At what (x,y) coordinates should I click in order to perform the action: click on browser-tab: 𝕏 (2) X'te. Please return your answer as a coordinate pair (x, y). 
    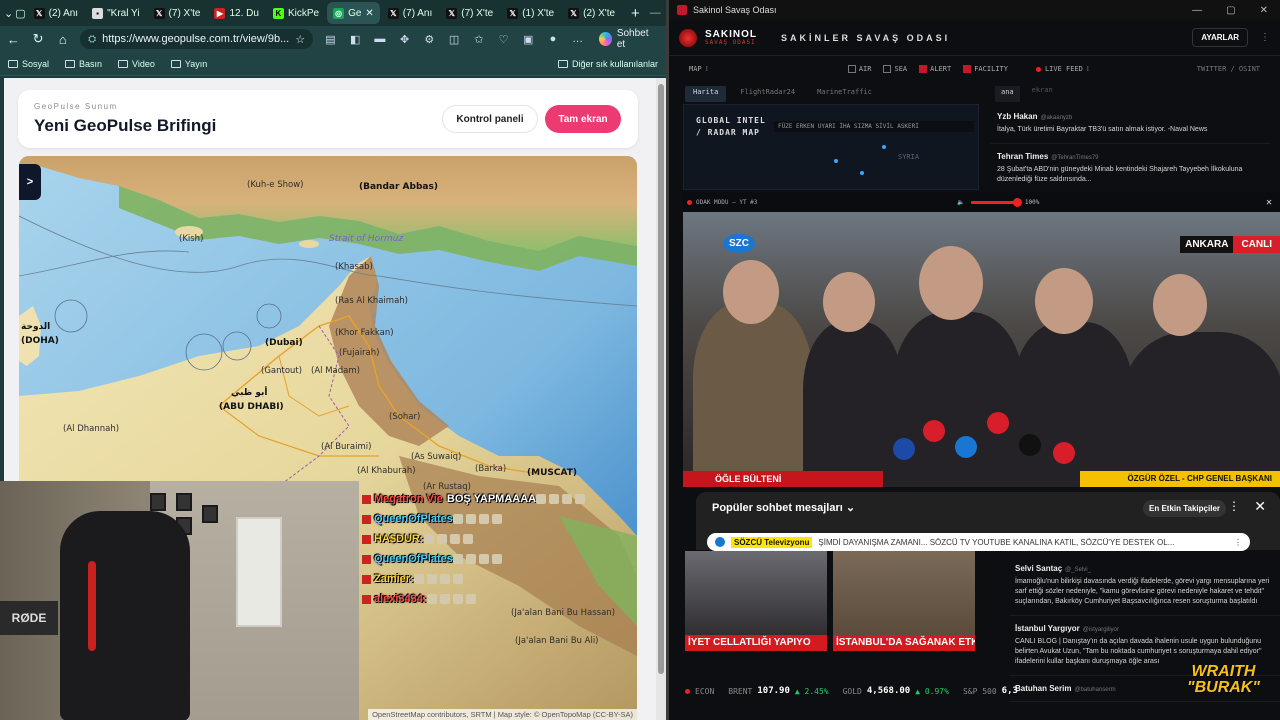
    Looking at the image, I should click on (591, 13).